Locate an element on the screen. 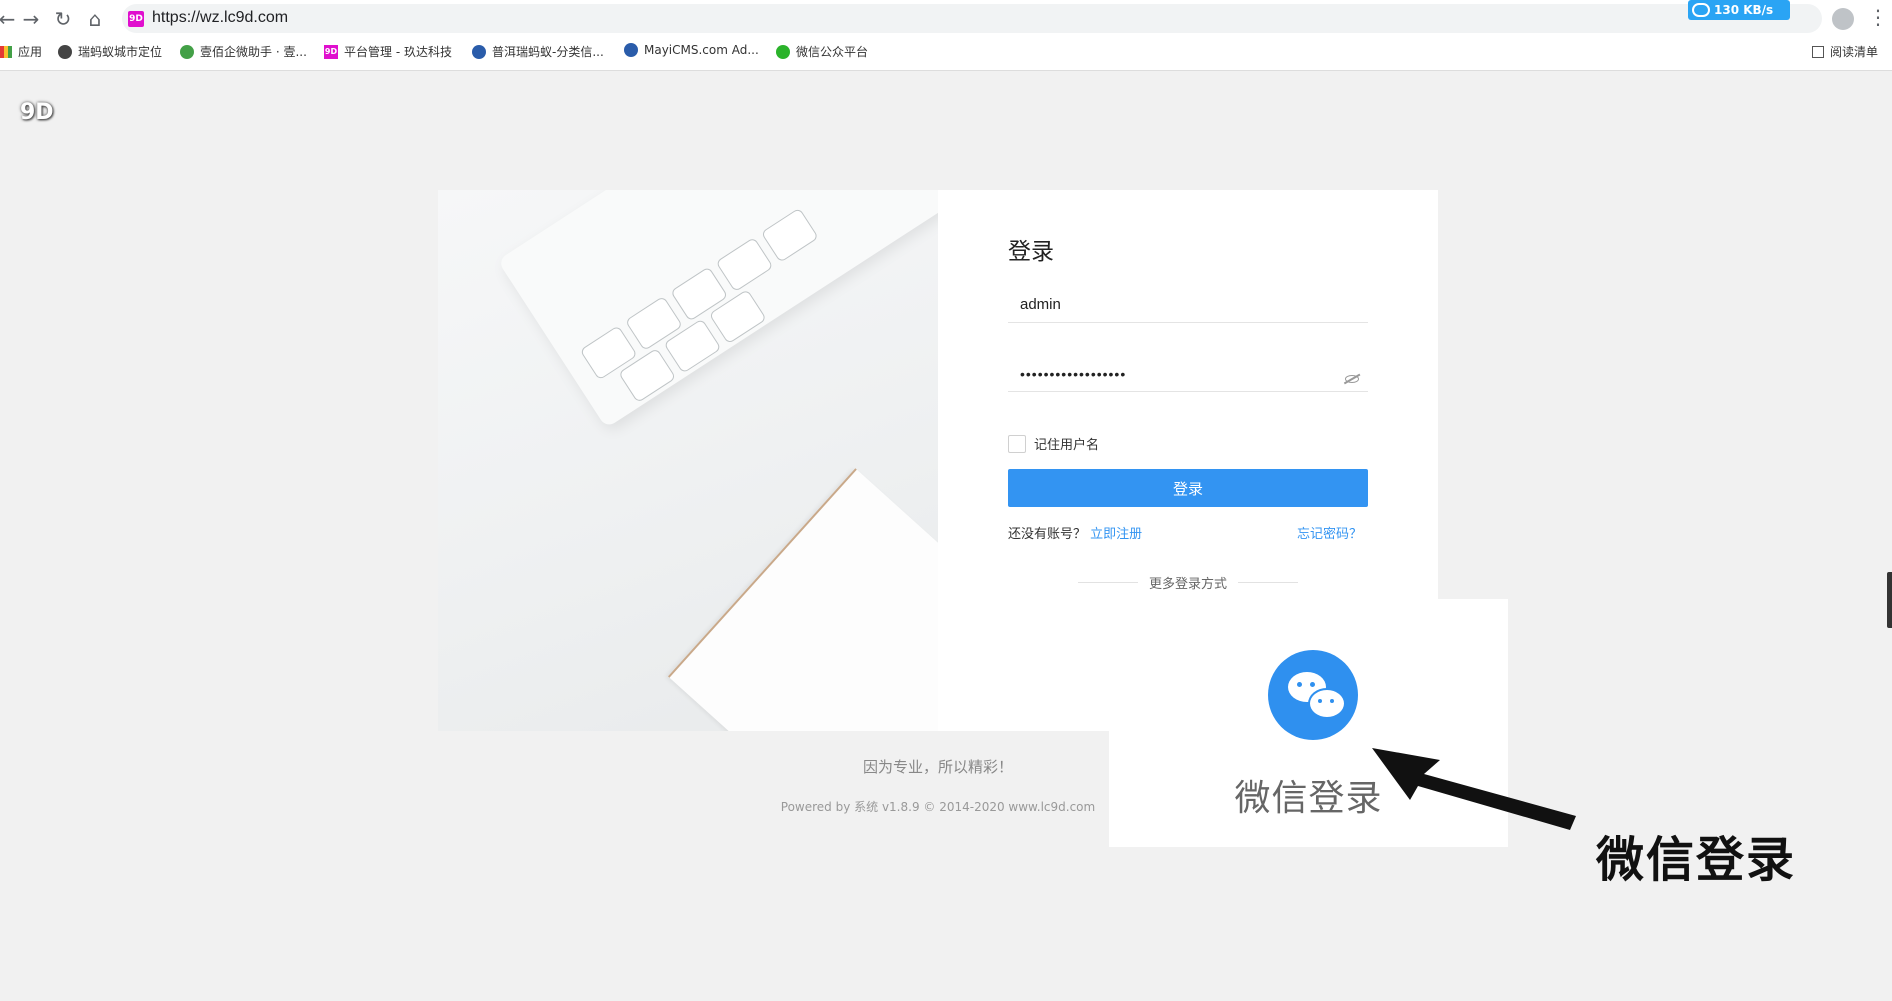  apps-grid-icon is located at coordinates (6, 51).